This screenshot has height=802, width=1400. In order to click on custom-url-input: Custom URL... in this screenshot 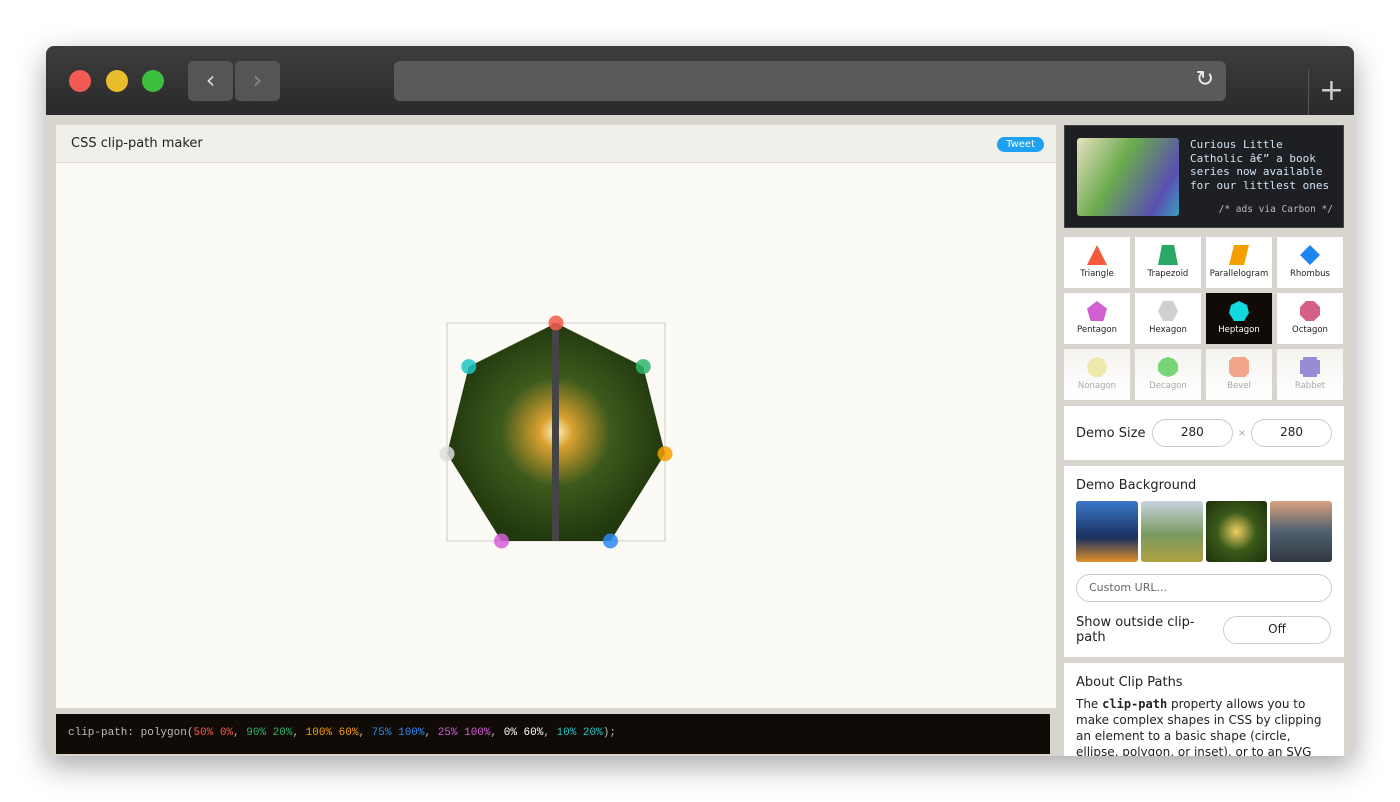, I will do `click(1204, 588)`.